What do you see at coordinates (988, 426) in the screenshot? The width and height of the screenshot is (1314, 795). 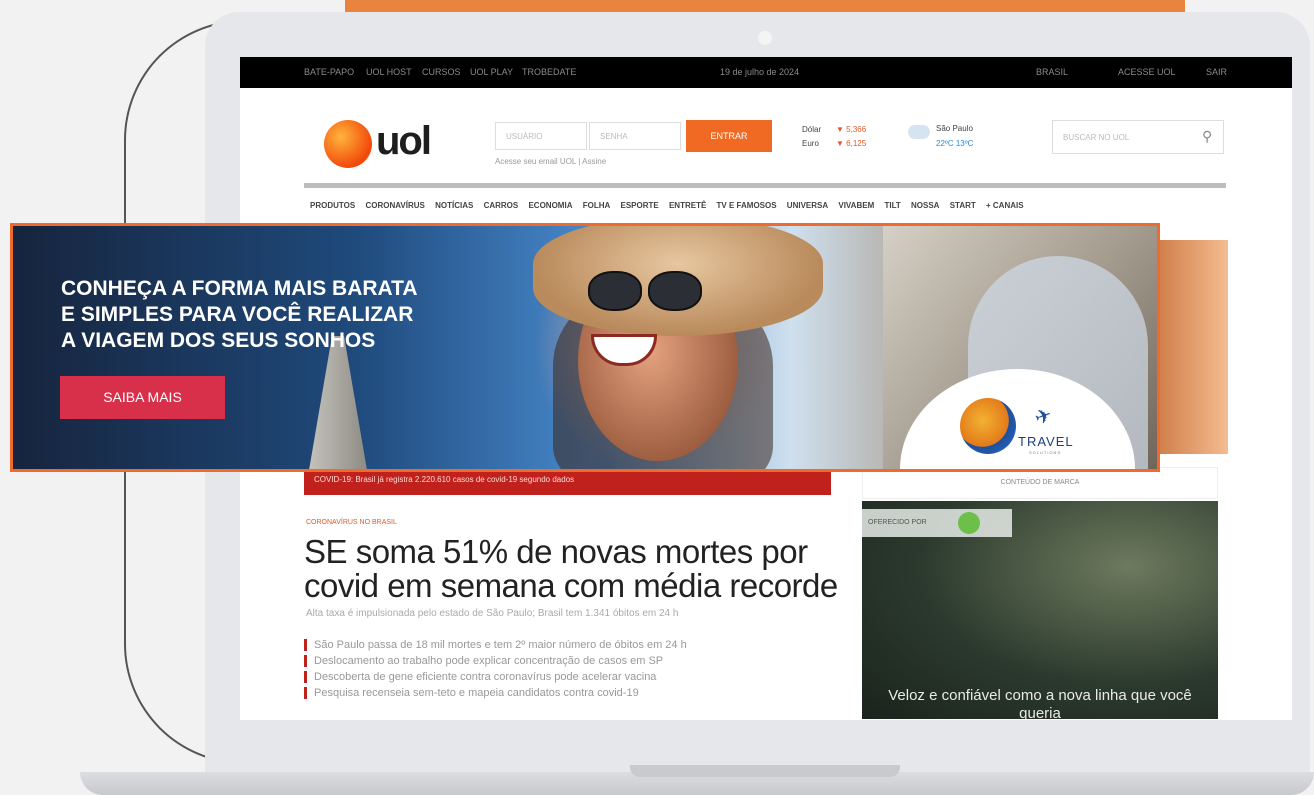 I see `globe-icon` at bounding box center [988, 426].